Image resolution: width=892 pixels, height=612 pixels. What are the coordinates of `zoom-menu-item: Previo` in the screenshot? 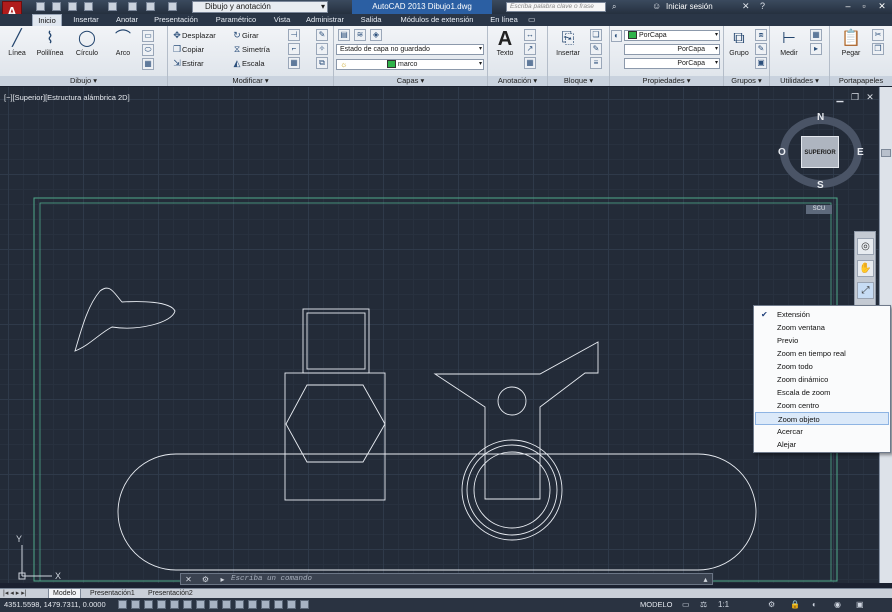 It's located at (822, 340).